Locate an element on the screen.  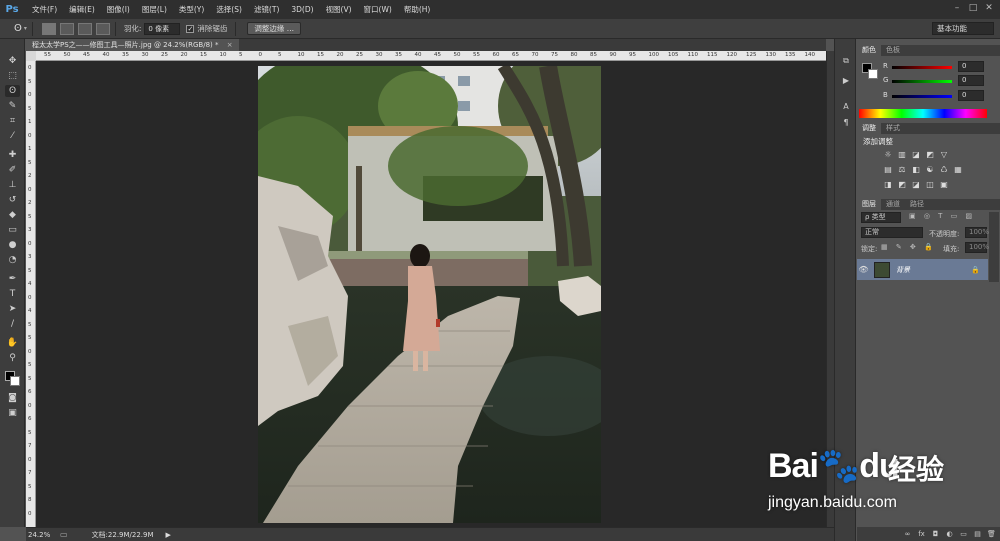
lock-icons: ▦ ✎ ✥ 🔒 is located at coordinates (908, 247).